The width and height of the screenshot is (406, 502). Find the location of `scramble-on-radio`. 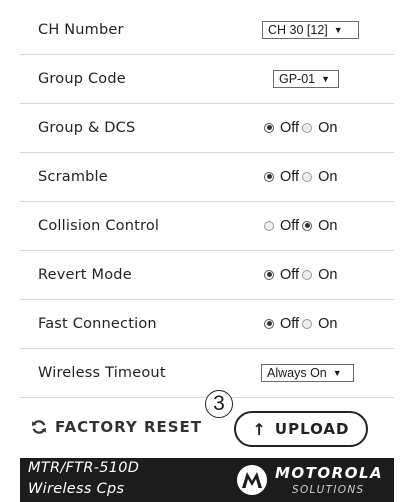

scramble-on-radio is located at coordinates (307, 176).